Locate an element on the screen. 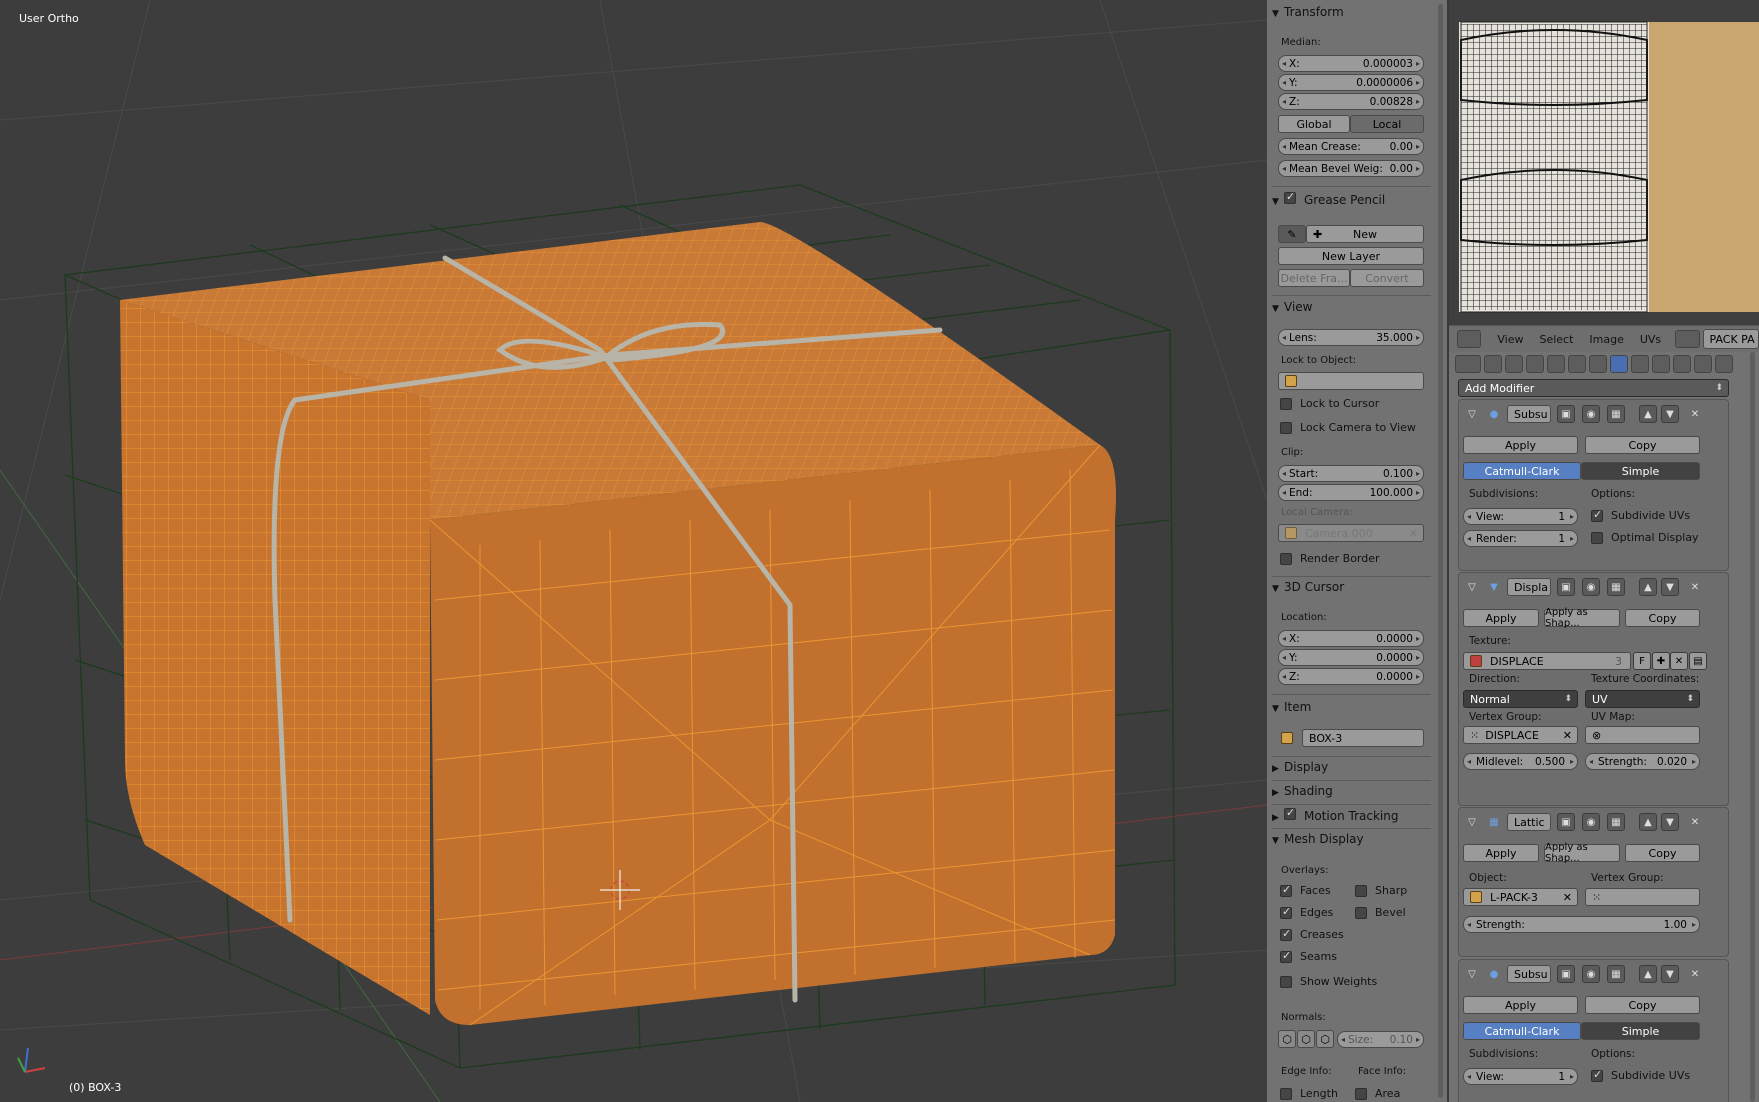 The height and width of the screenshot is (1102, 1759). add-texture-icon: ✚ is located at coordinates (1661, 661).